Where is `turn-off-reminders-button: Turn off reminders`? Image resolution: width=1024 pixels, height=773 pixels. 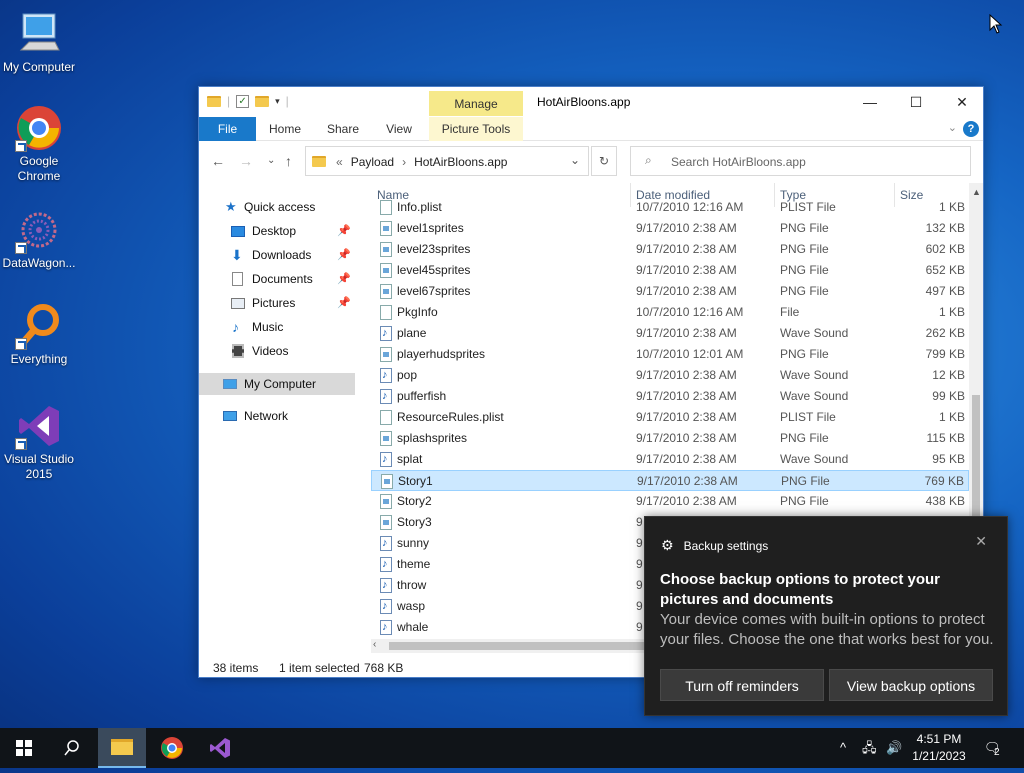 turn-off-reminders-button: Turn off reminders is located at coordinates (742, 685).